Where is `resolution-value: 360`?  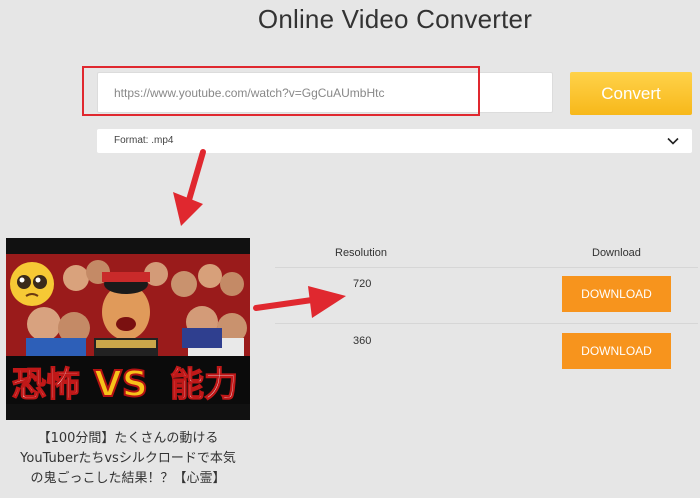
resolution-value: 360 is located at coordinates (362, 341).